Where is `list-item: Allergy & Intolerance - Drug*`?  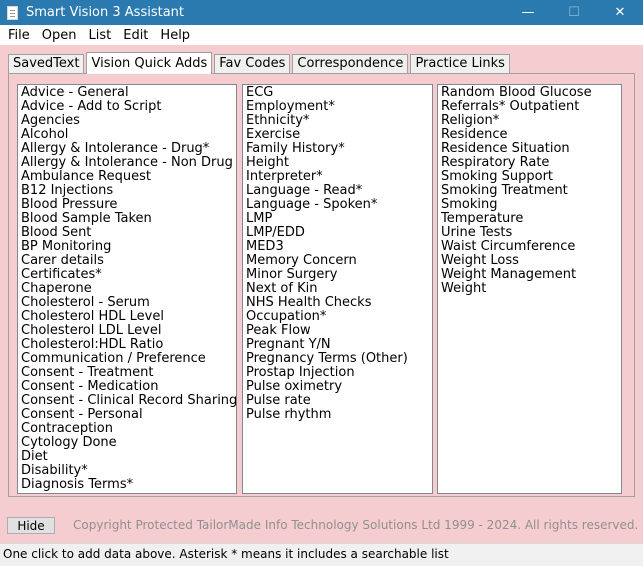
list-item: Allergy & Intolerance - Drug* is located at coordinates (127, 149).